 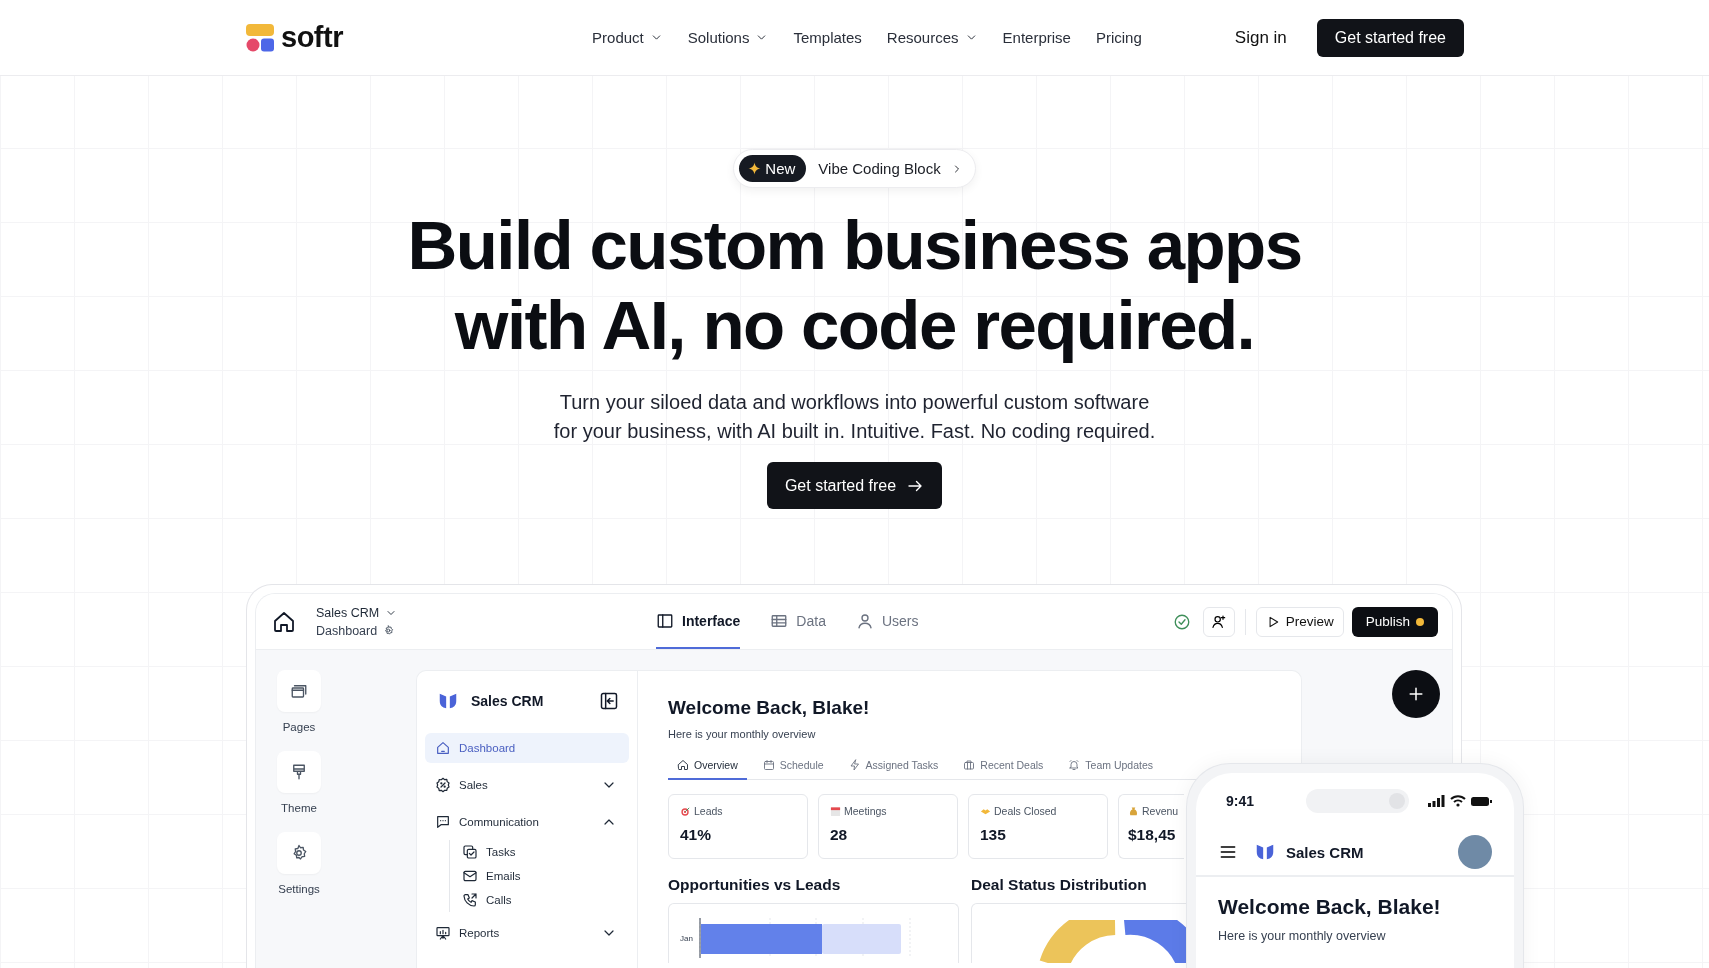 I want to click on nav-dropdown: Product, so click(x=627, y=37).